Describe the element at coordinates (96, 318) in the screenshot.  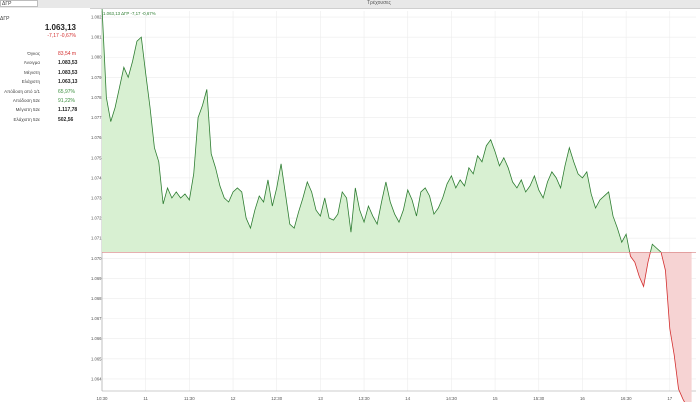
I see `y-tick-label: 1.067` at that location.